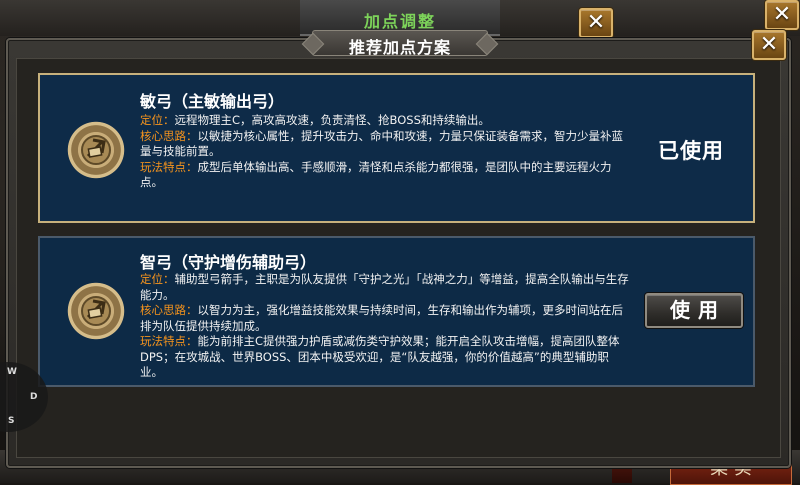  What do you see at coordinates (11, 421) in the screenshot?
I see `joystick-key-s: S` at bounding box center [11, 421].